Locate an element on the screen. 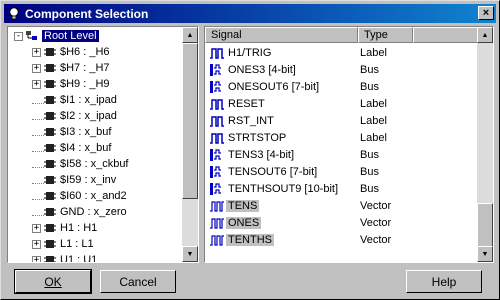 The height and width of the screenshot is (300, 500). tree-item: + H1 : H1 is located at coordinates (64, 228).